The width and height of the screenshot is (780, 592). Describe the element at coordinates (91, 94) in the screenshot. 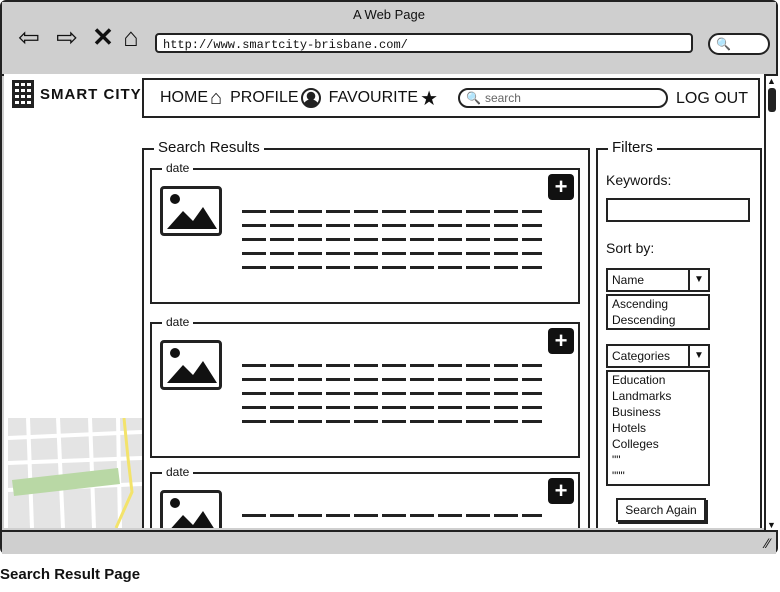

I see `site-name: SMART CITY` at that location.